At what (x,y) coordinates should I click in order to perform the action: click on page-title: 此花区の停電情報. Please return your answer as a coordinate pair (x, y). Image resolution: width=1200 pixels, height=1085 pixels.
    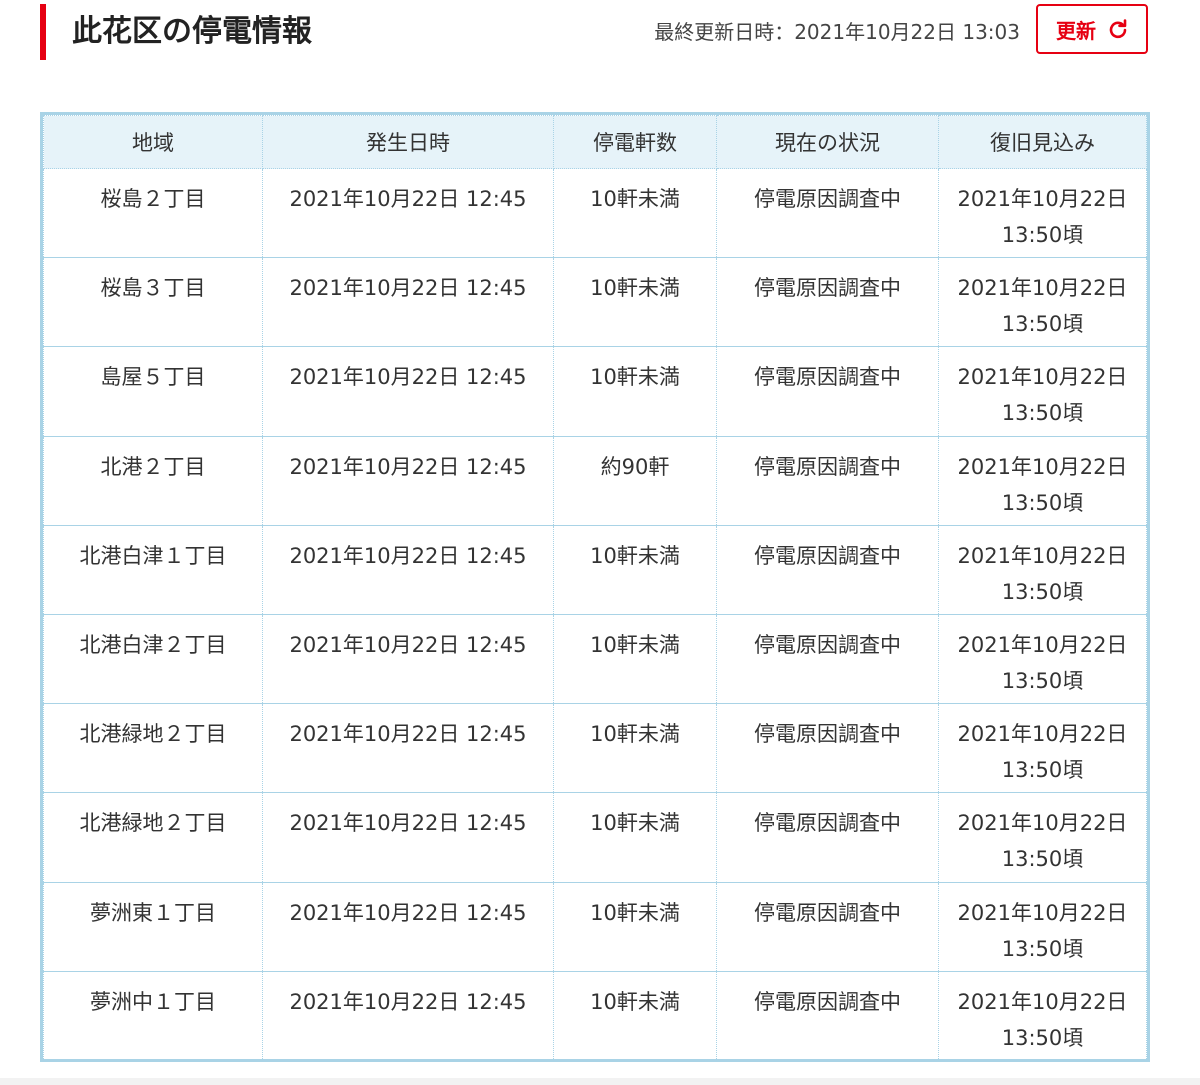
    Looking at the image, I should click on (192, 31).